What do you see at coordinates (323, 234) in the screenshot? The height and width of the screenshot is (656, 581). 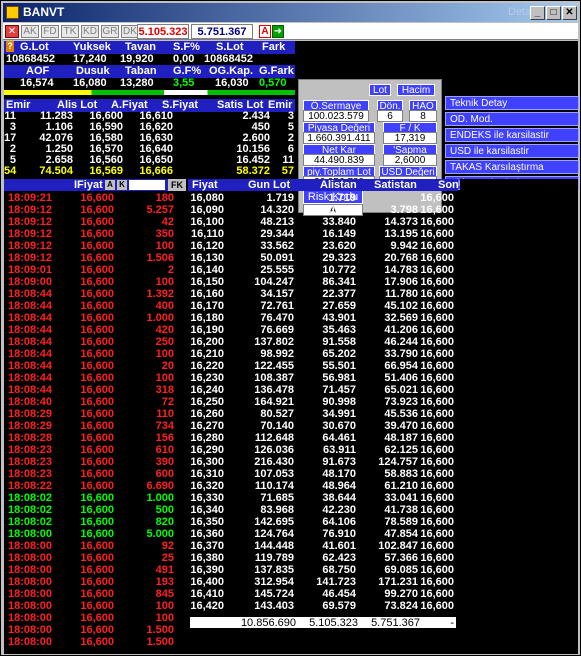 I see `price-level-row: 16,110 29.344 16.149 13.195 16,600` at bounding box center [323, 234].